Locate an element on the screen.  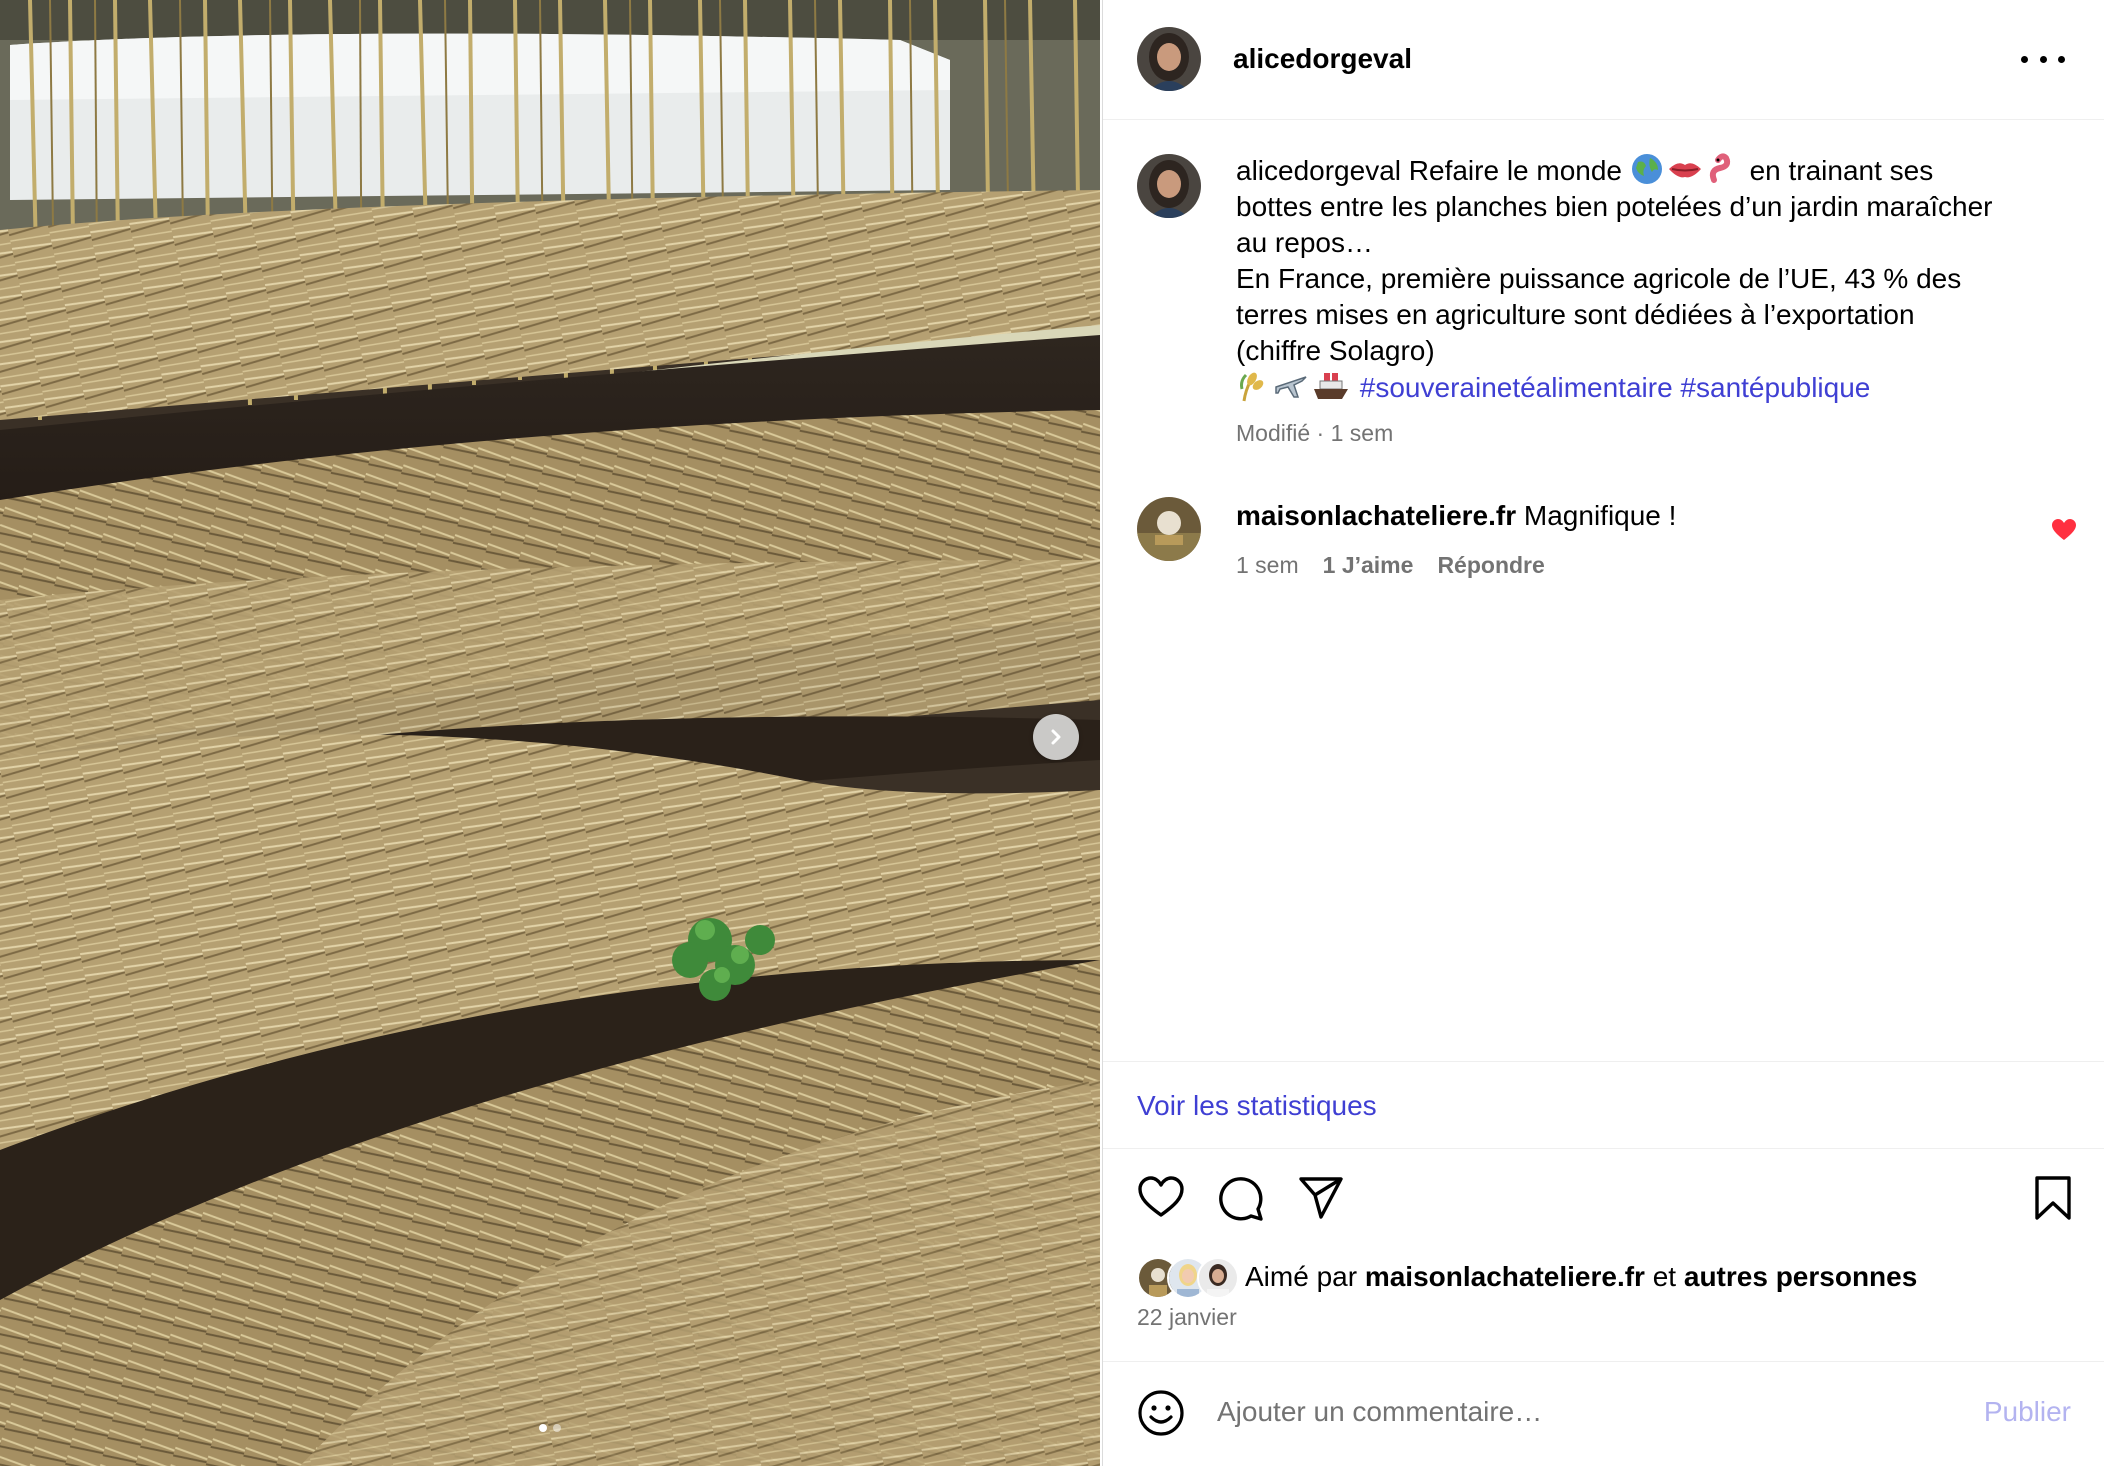
comment-age: 1 sem is located at coordinates (1267, 565).